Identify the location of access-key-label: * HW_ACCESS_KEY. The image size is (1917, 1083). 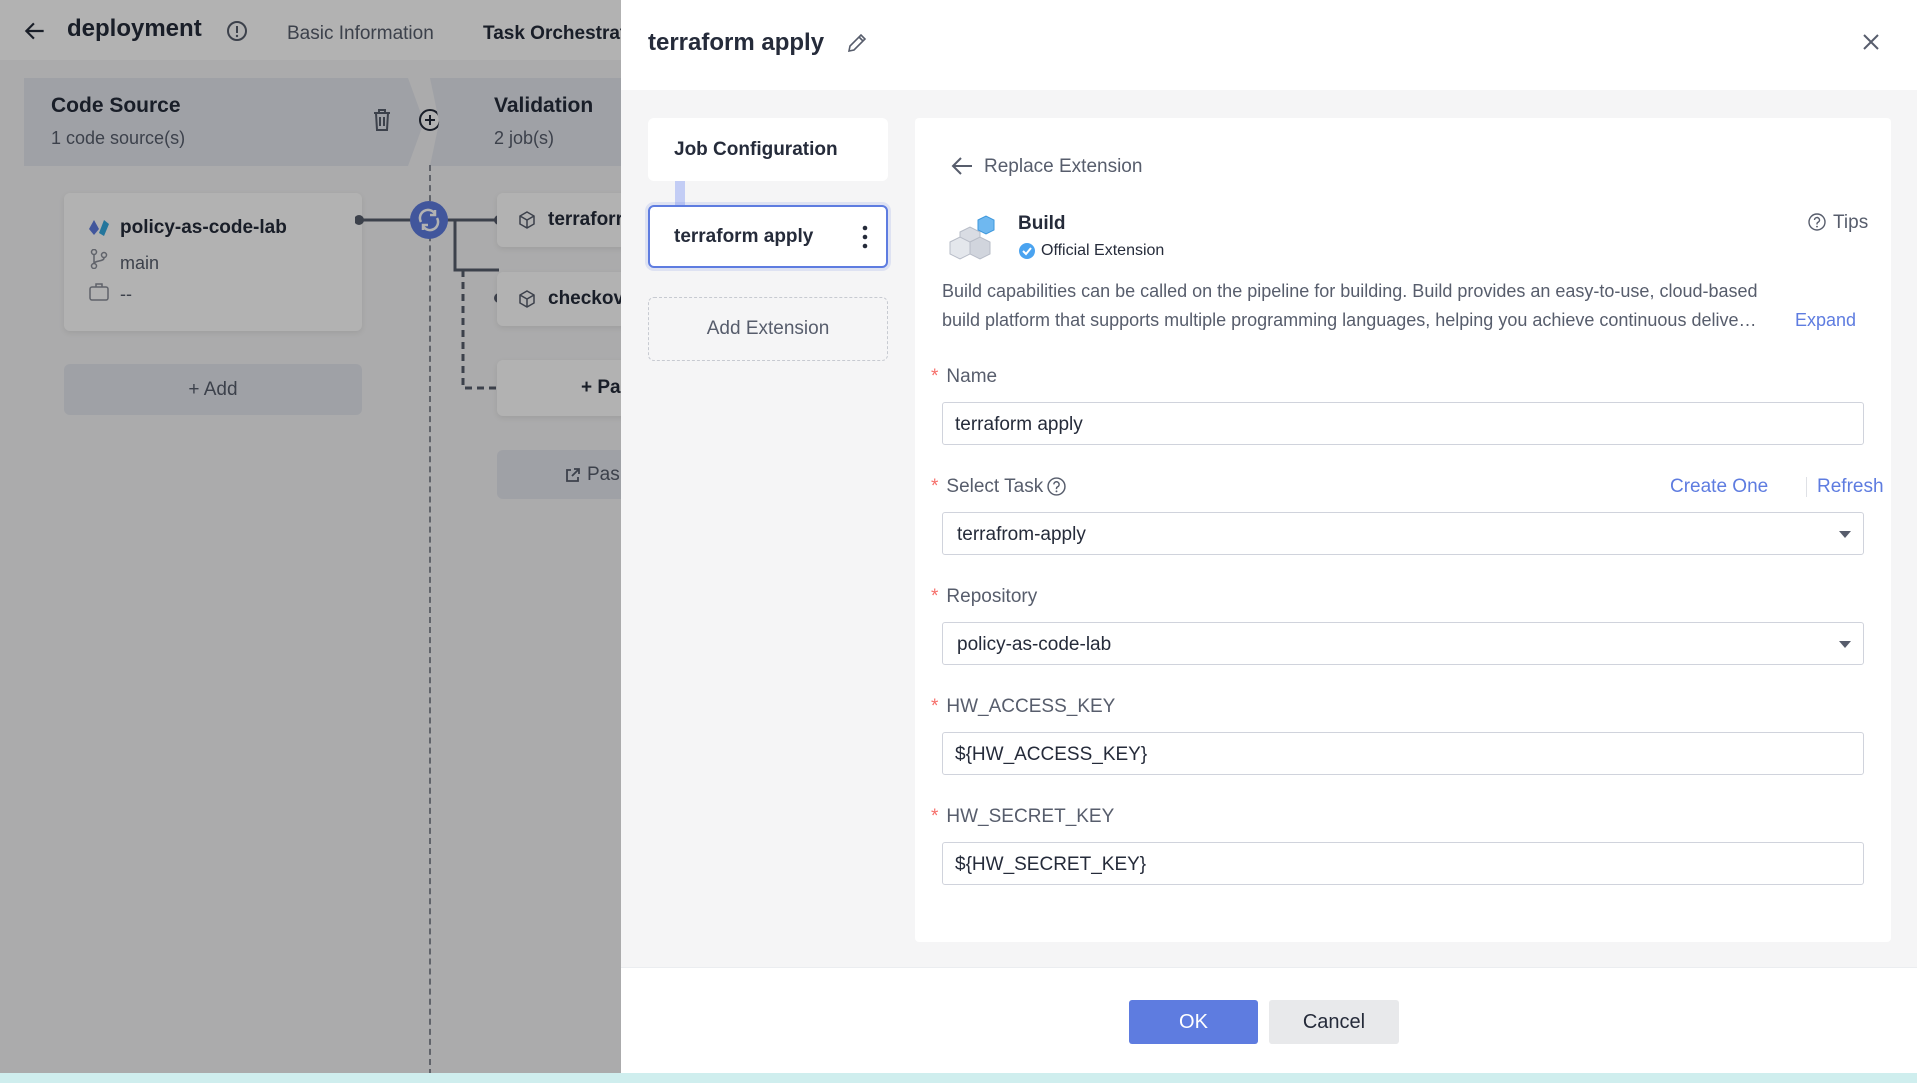
(1023, 706).